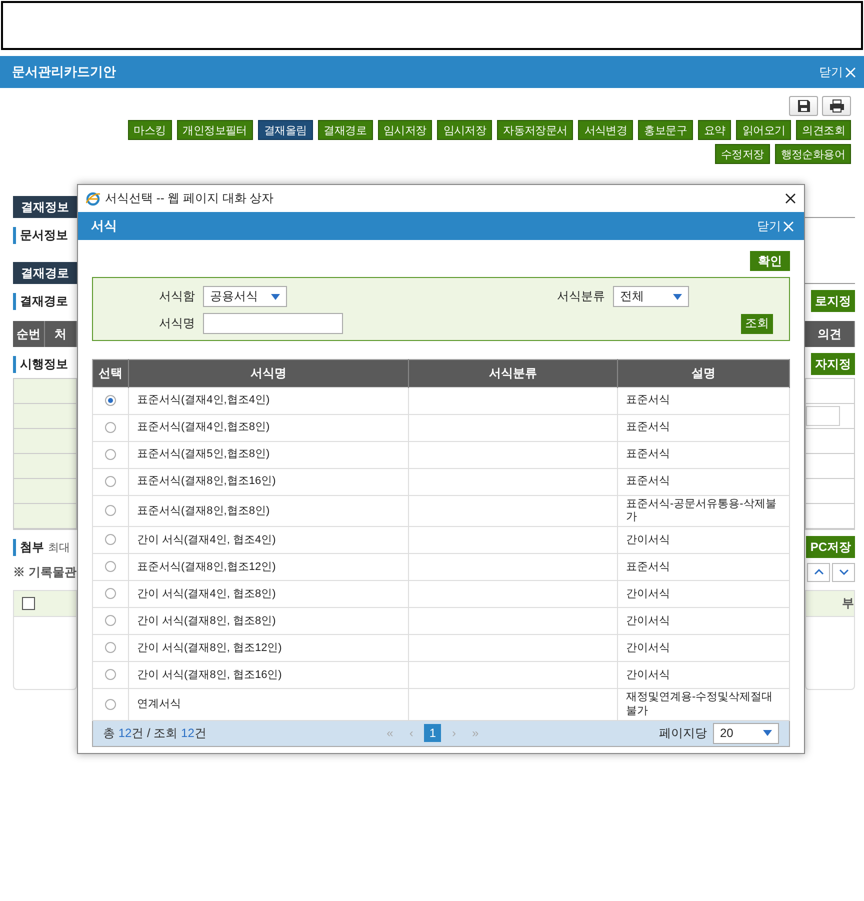 This screenshot has width=864, height=901. Describe the element at coordinates (268, 428) in the screenshot. I see `table-cell: 표준서식(결재4인,협조8인)` at that location.